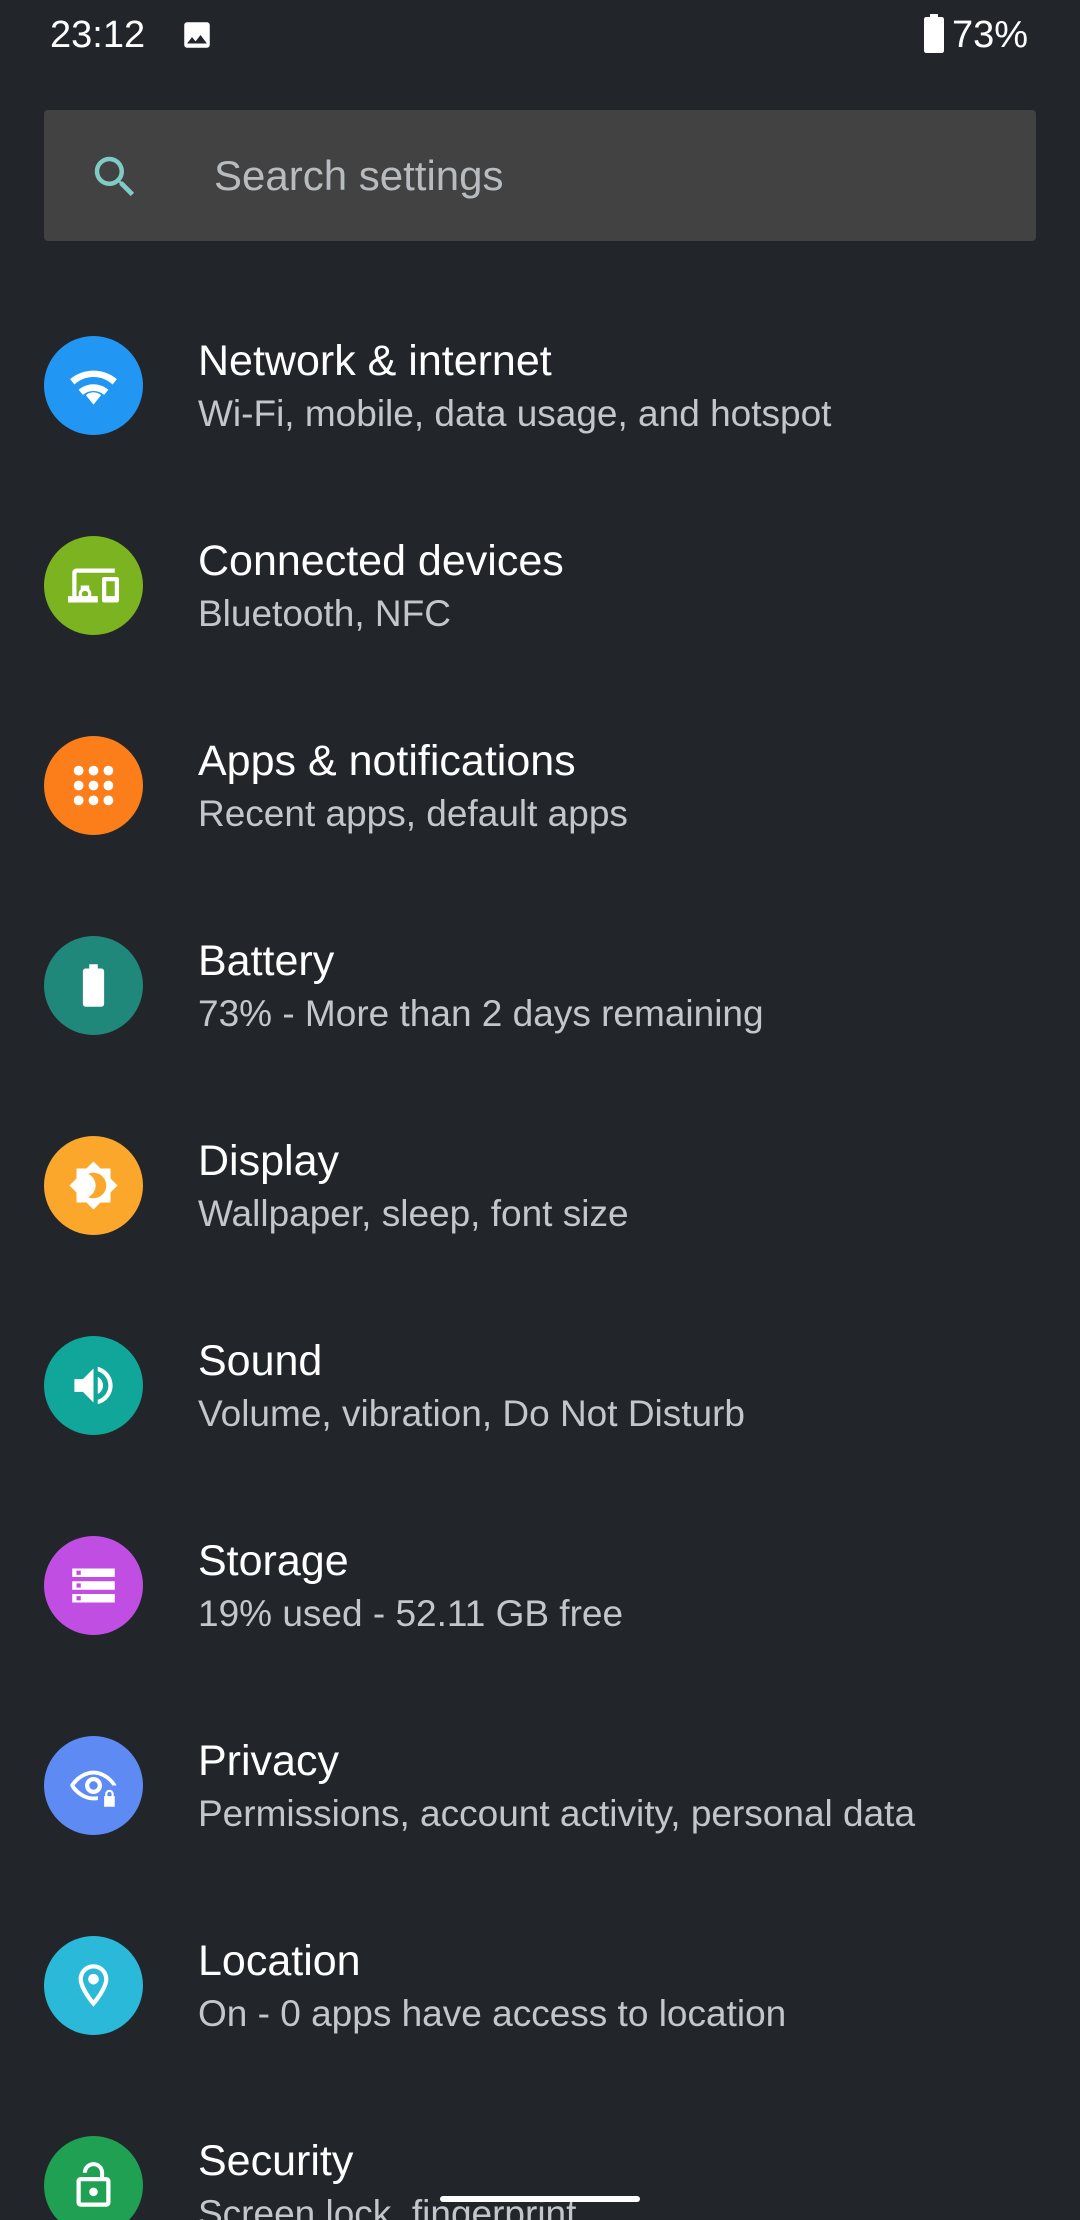  I want to click on item-title: Apps & notifications, so click(387, 761).